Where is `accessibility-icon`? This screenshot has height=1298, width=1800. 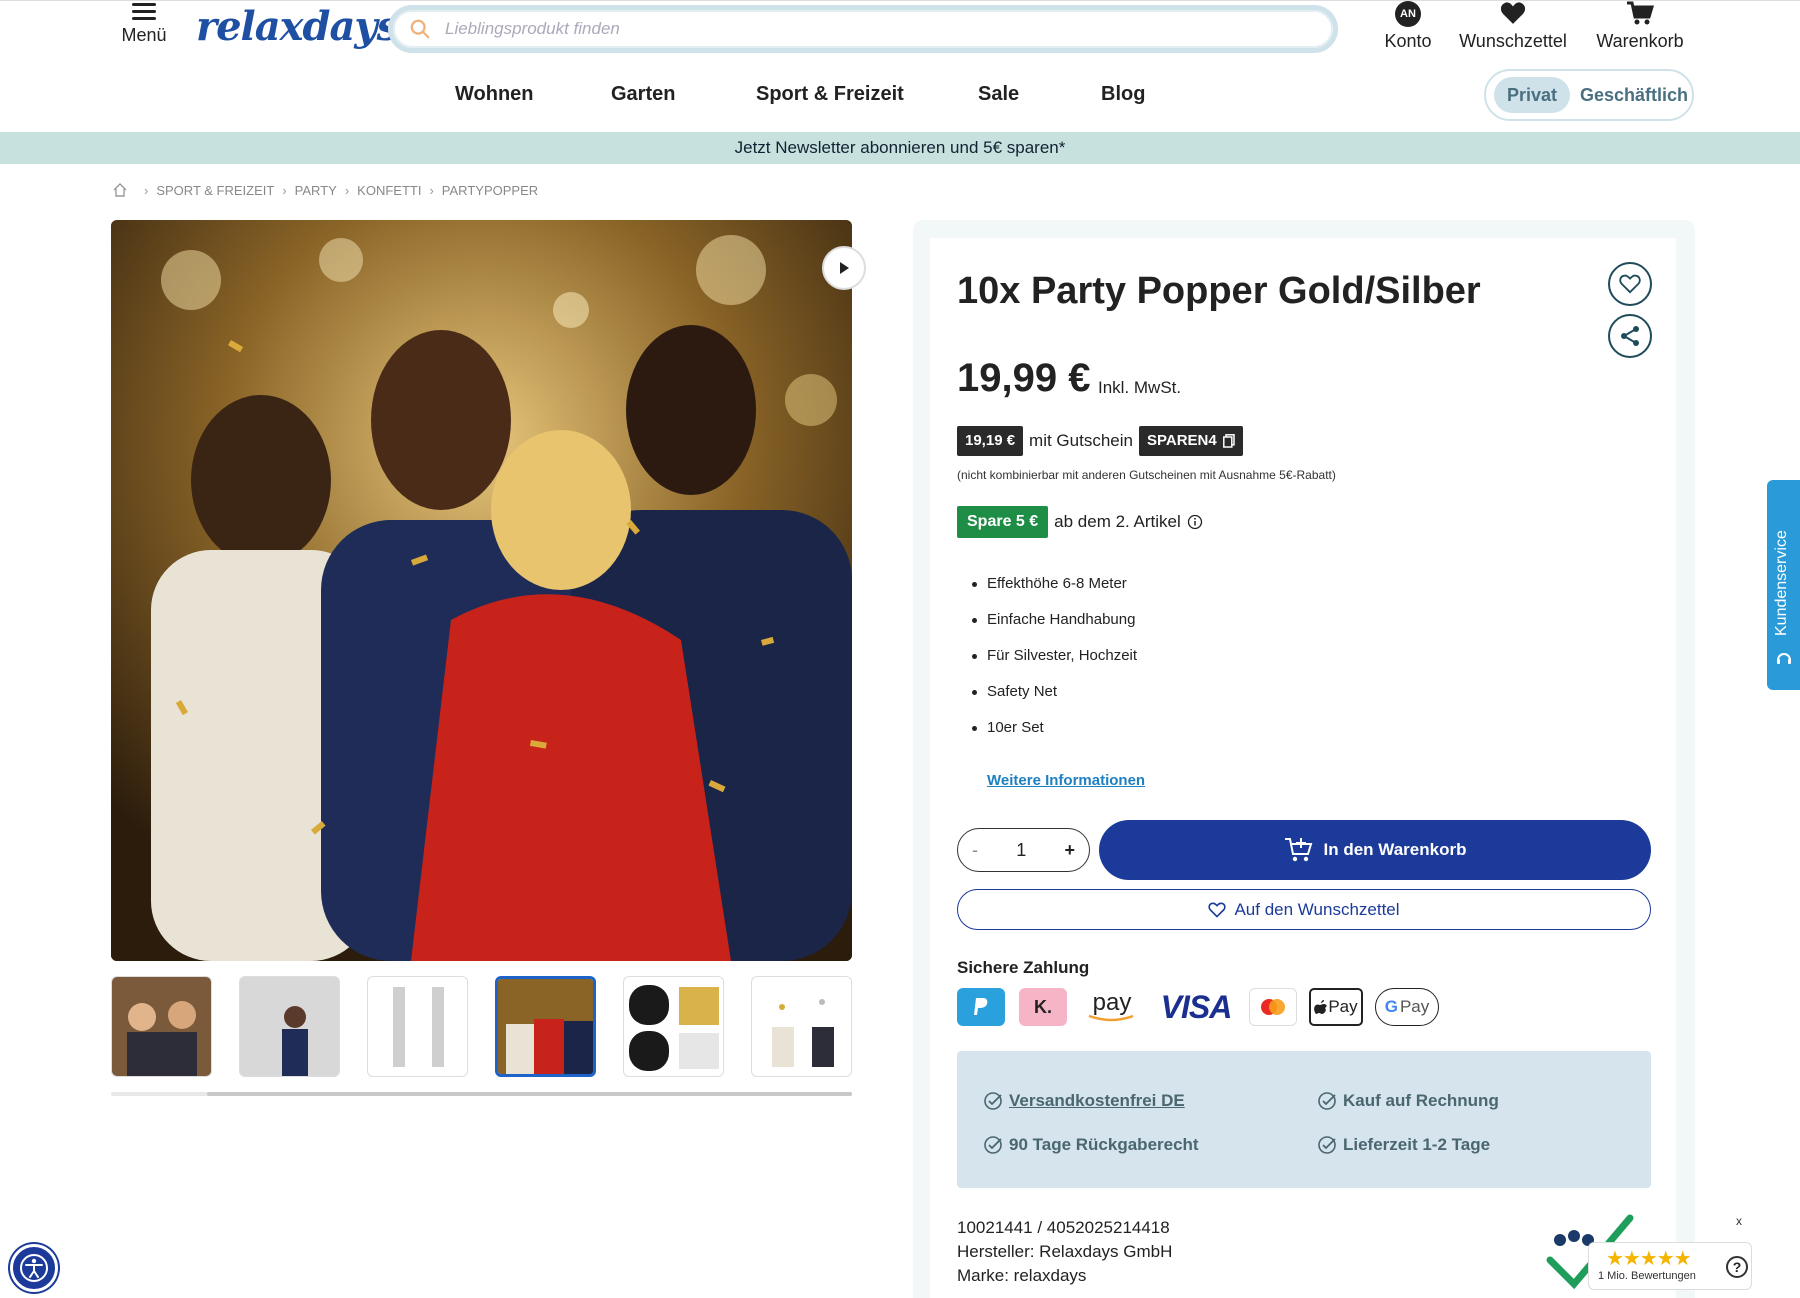 accessibility-icon is located at coordinates (34, 1268).